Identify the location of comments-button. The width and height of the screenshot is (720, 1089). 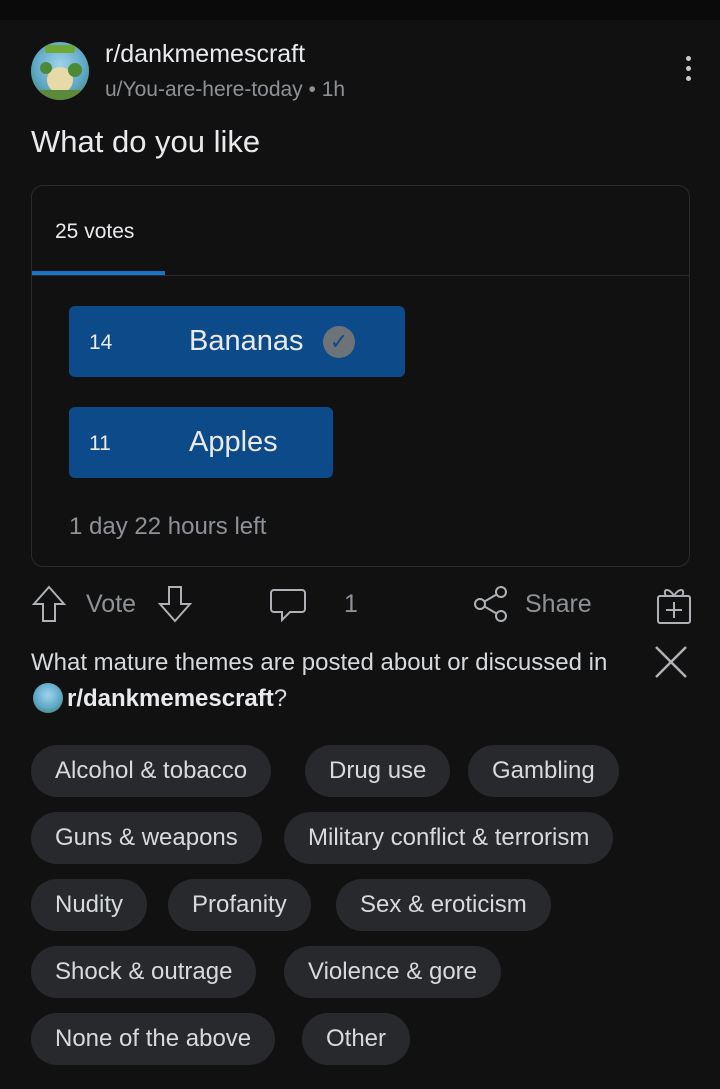
(288, 604).